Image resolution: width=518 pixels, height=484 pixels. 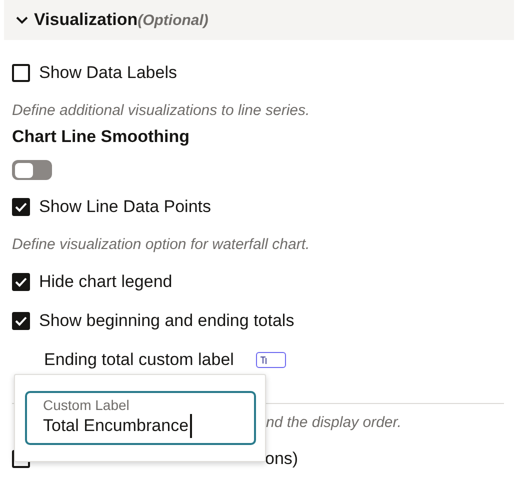 What do you see at coordinates (161, 244) in the screenshot?
I see `help-text: Define visualization option for waterfall chart.` at bounding box center [161, 244].